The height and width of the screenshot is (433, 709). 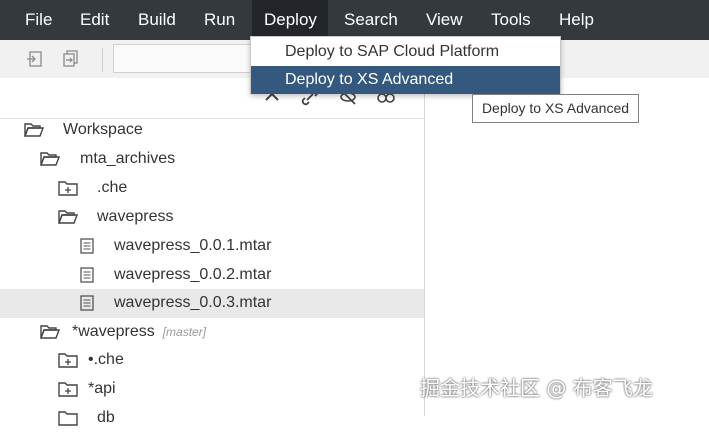 What do you see at coordinates (128, 158) in the screenshot?
I see `tree-label: mta_archives` at bounding box center [128, 158].